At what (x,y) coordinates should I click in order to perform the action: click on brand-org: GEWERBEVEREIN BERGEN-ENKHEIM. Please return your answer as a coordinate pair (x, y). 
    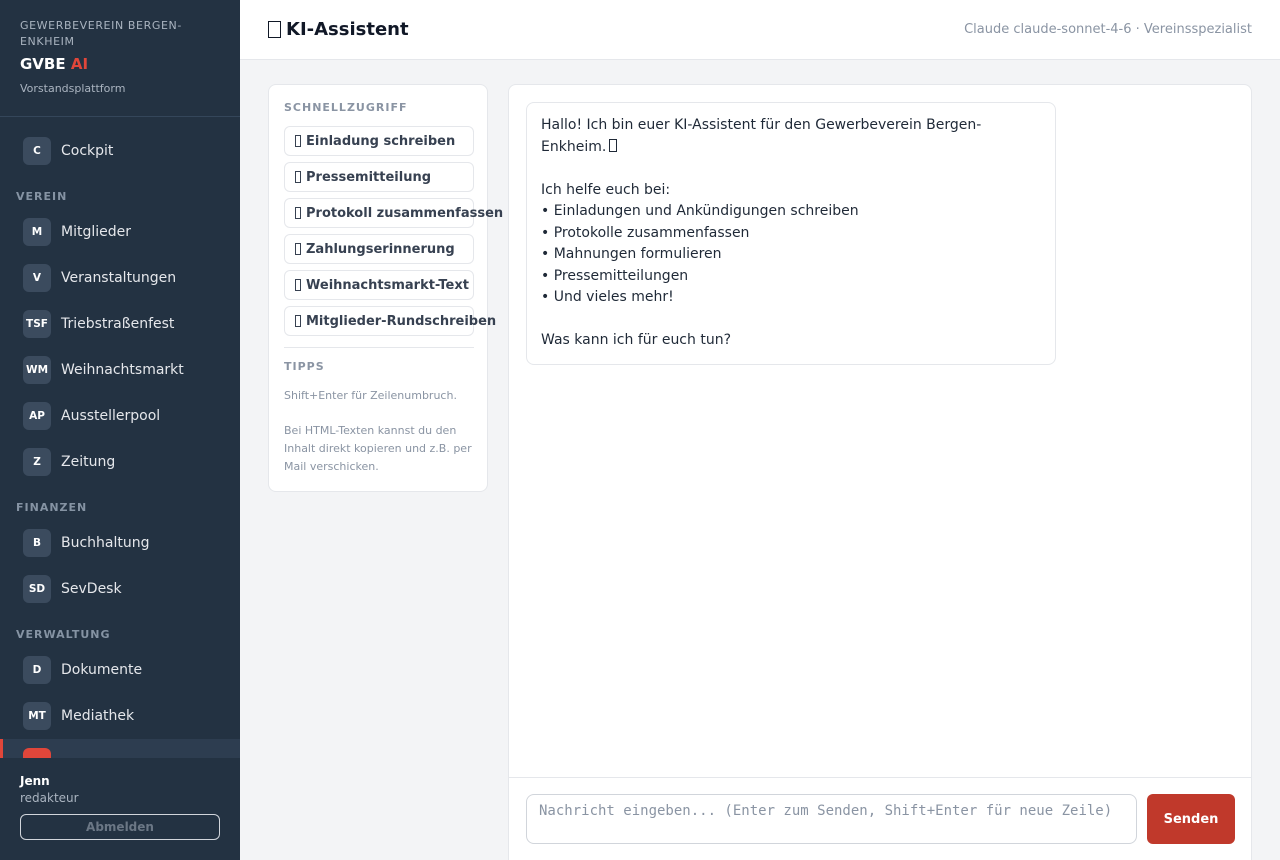
    Looking at the image, I should click on (101, 33).